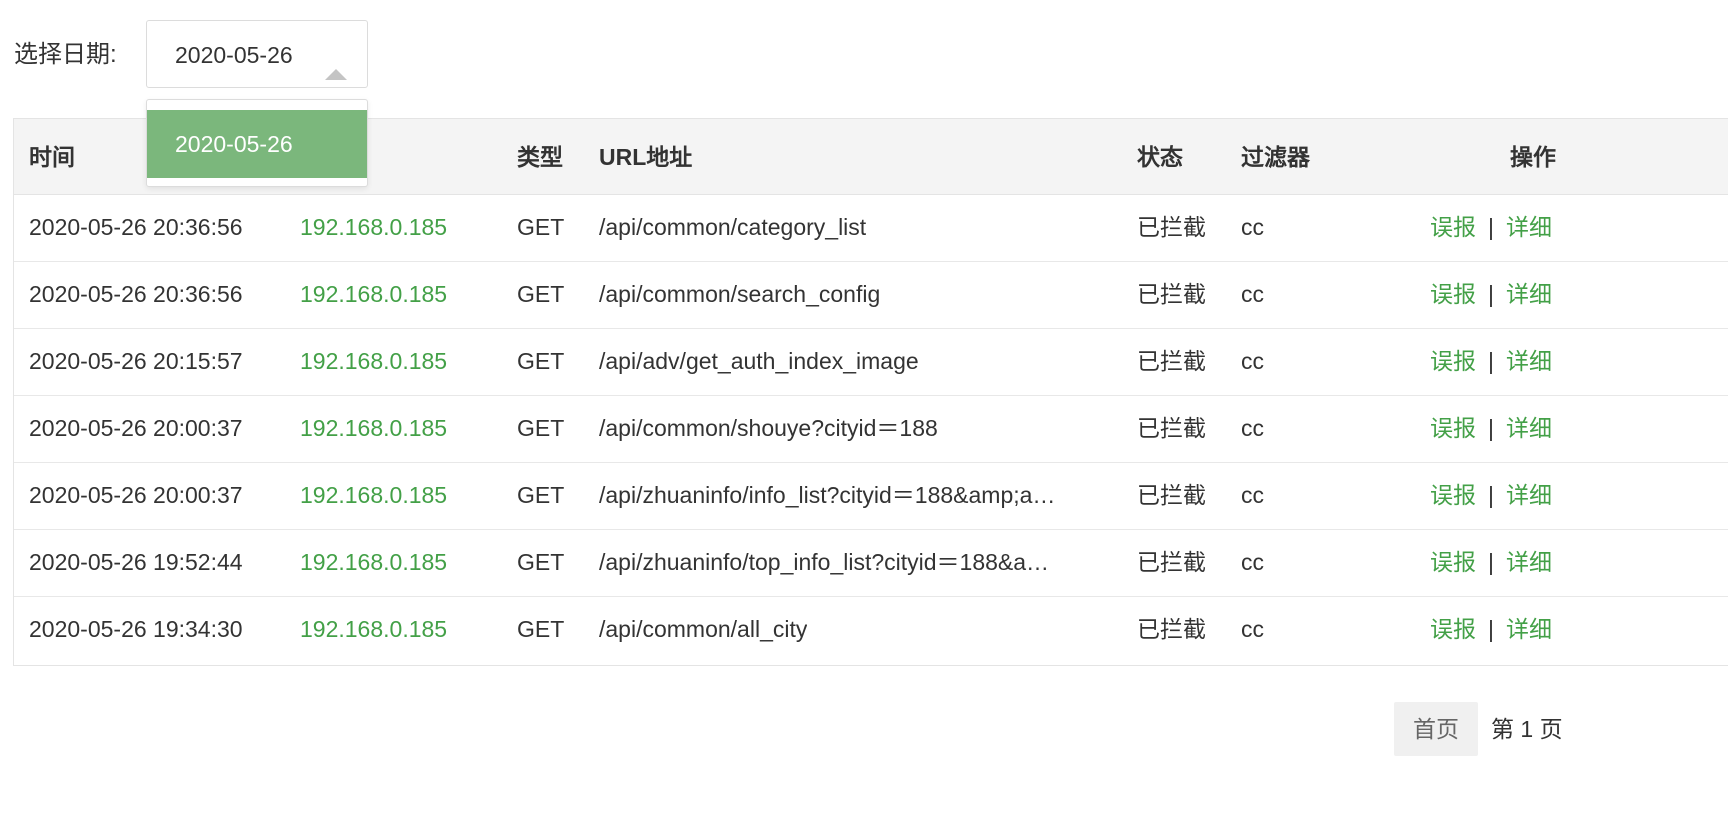 This screenshot has width=1728, height=834. I want to click on date-dropdown: 2020-05-26, so click(257, 143).